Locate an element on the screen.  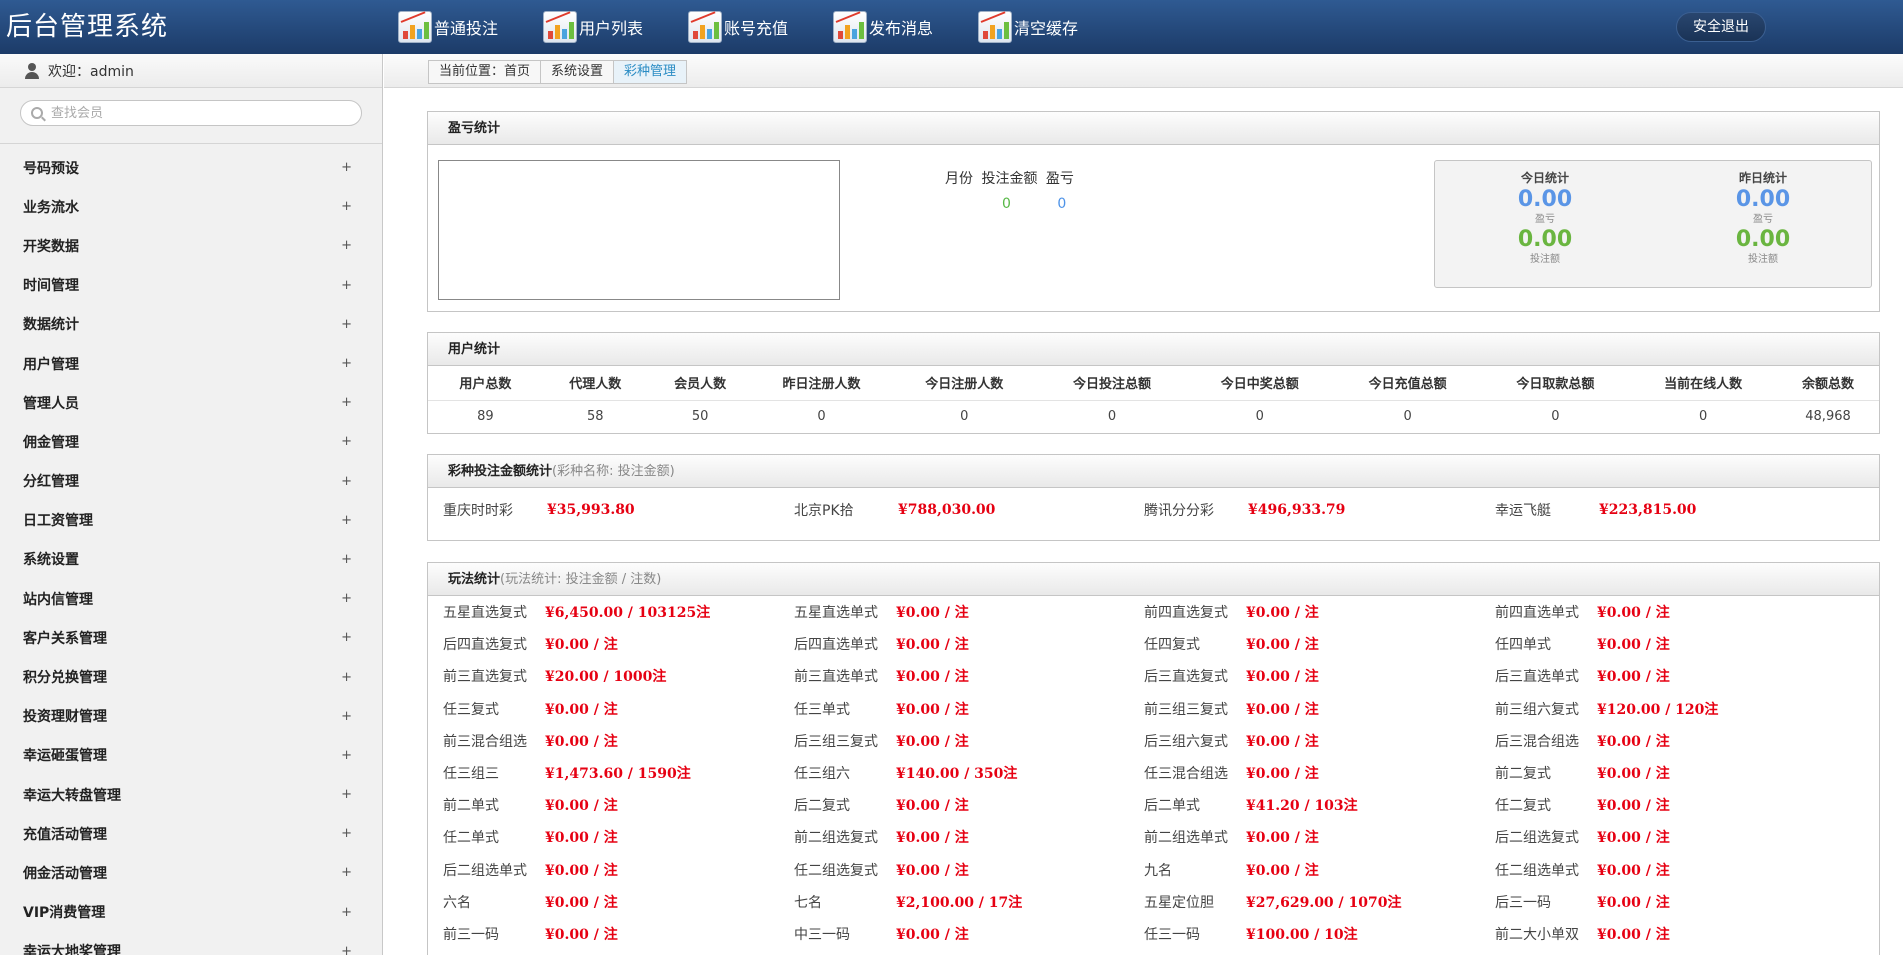
sidebar-menu-item: 系统设置 + is located at coordinates (191, 559).